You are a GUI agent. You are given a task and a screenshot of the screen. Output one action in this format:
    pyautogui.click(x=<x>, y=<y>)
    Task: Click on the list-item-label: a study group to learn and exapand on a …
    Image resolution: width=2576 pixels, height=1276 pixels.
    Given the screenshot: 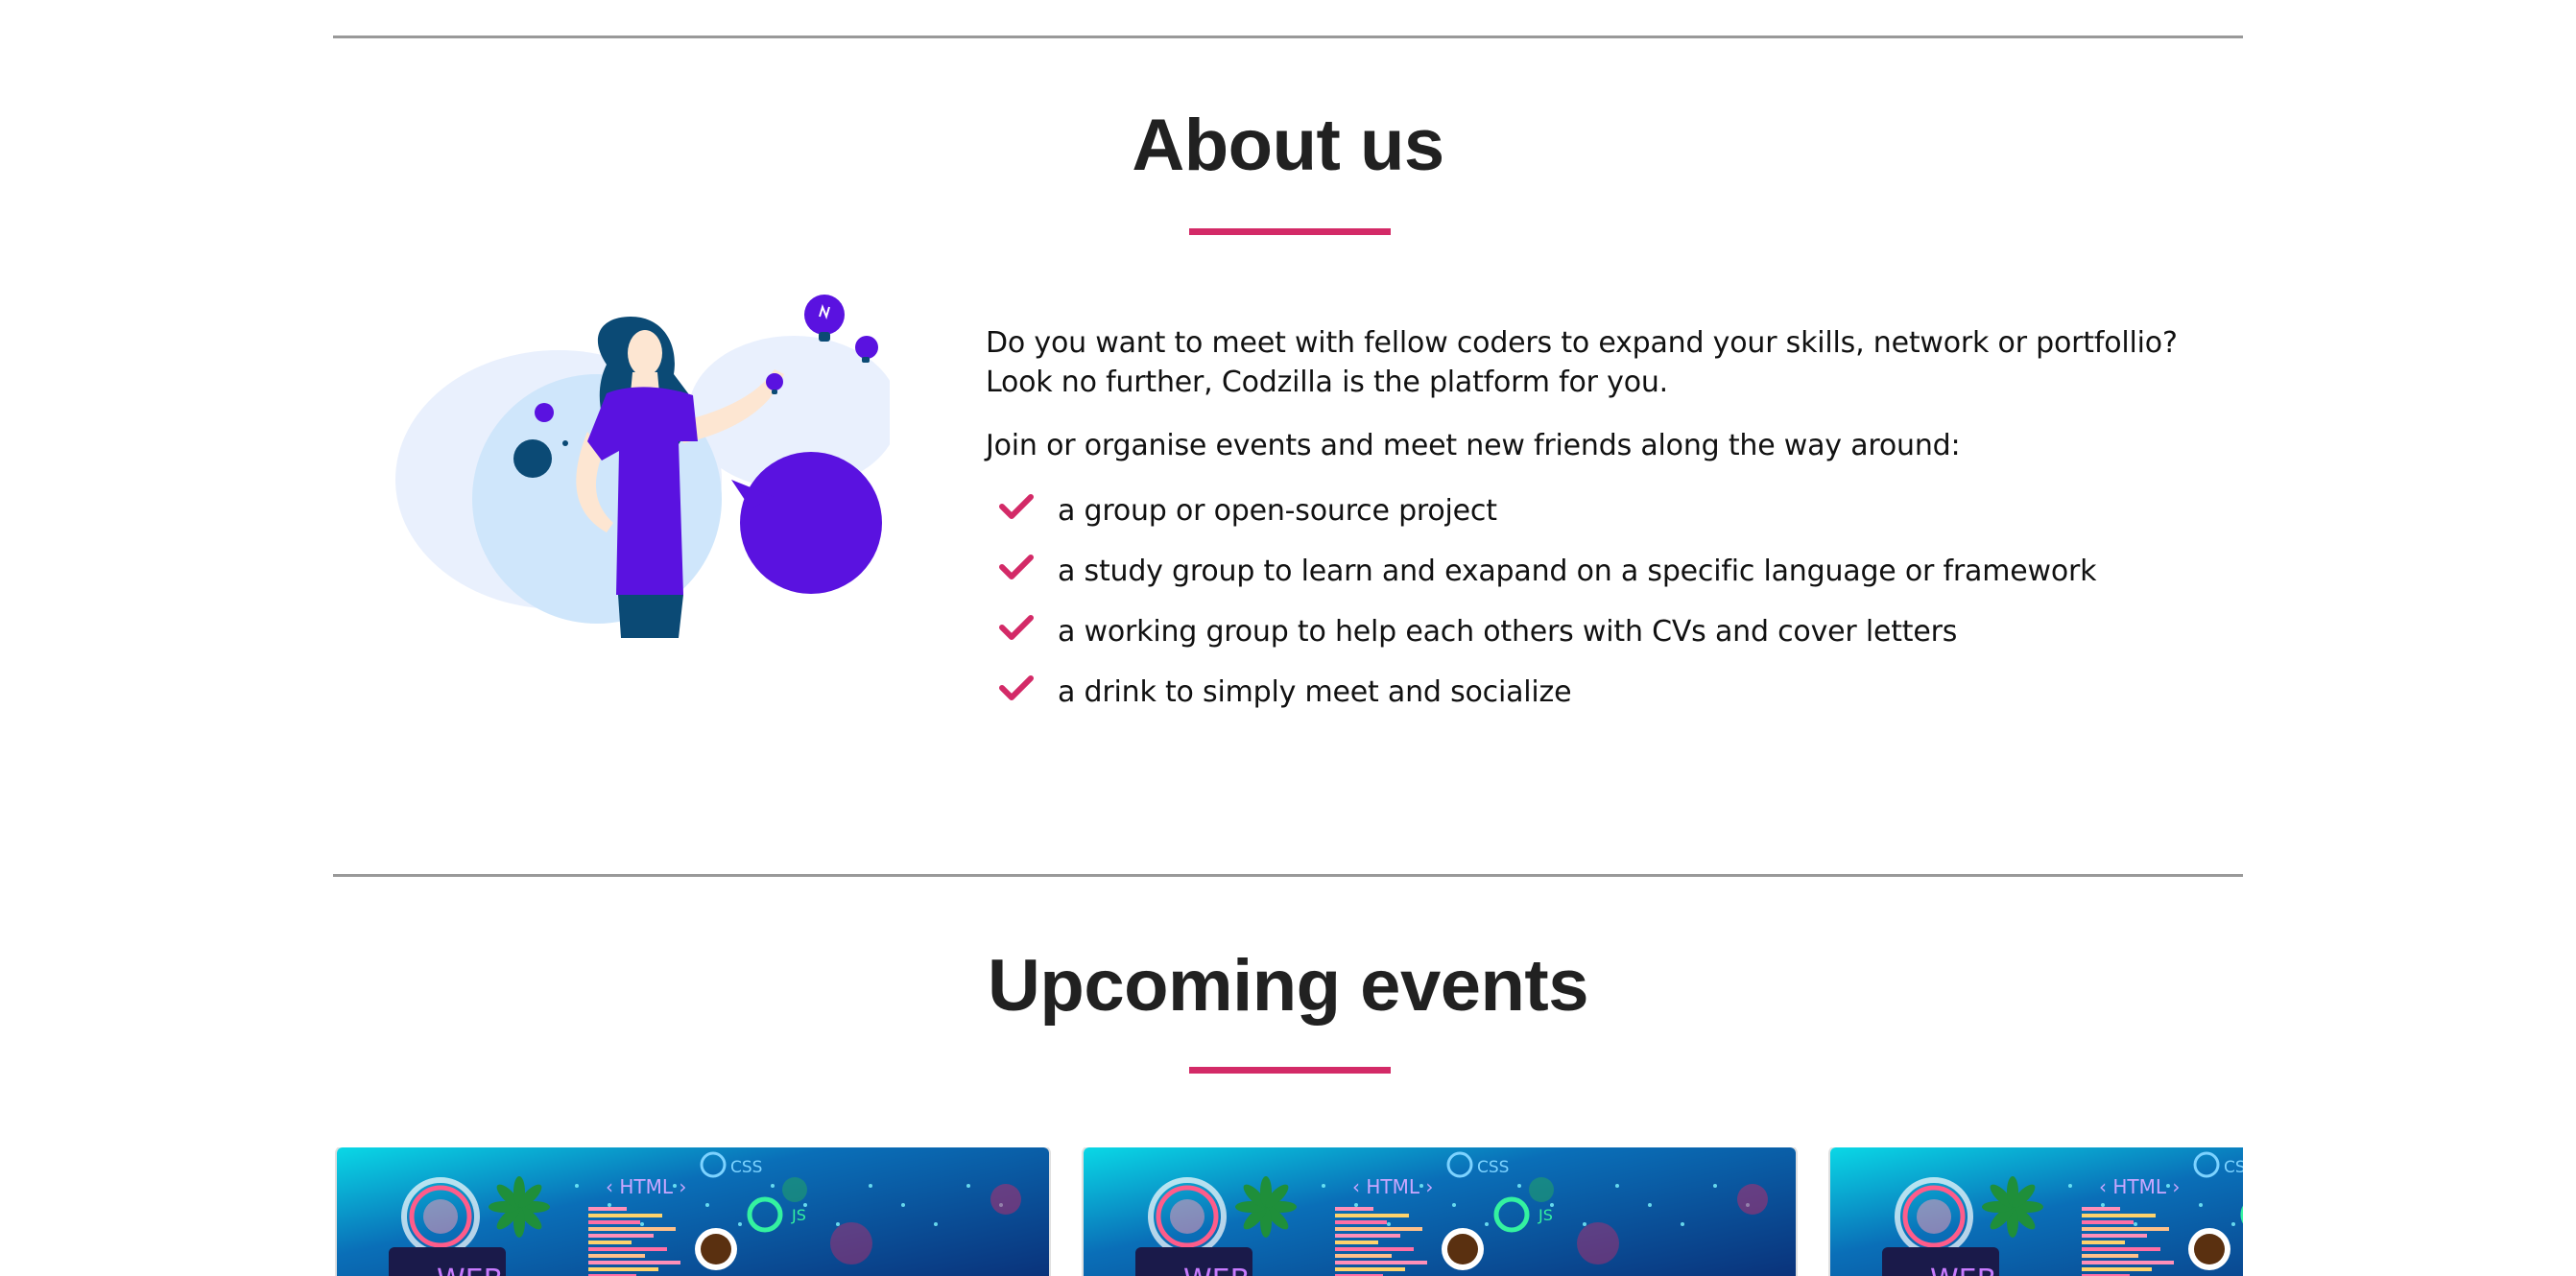 What is the action you would take?
    pyautogui.click(x=1577, y=571)
    